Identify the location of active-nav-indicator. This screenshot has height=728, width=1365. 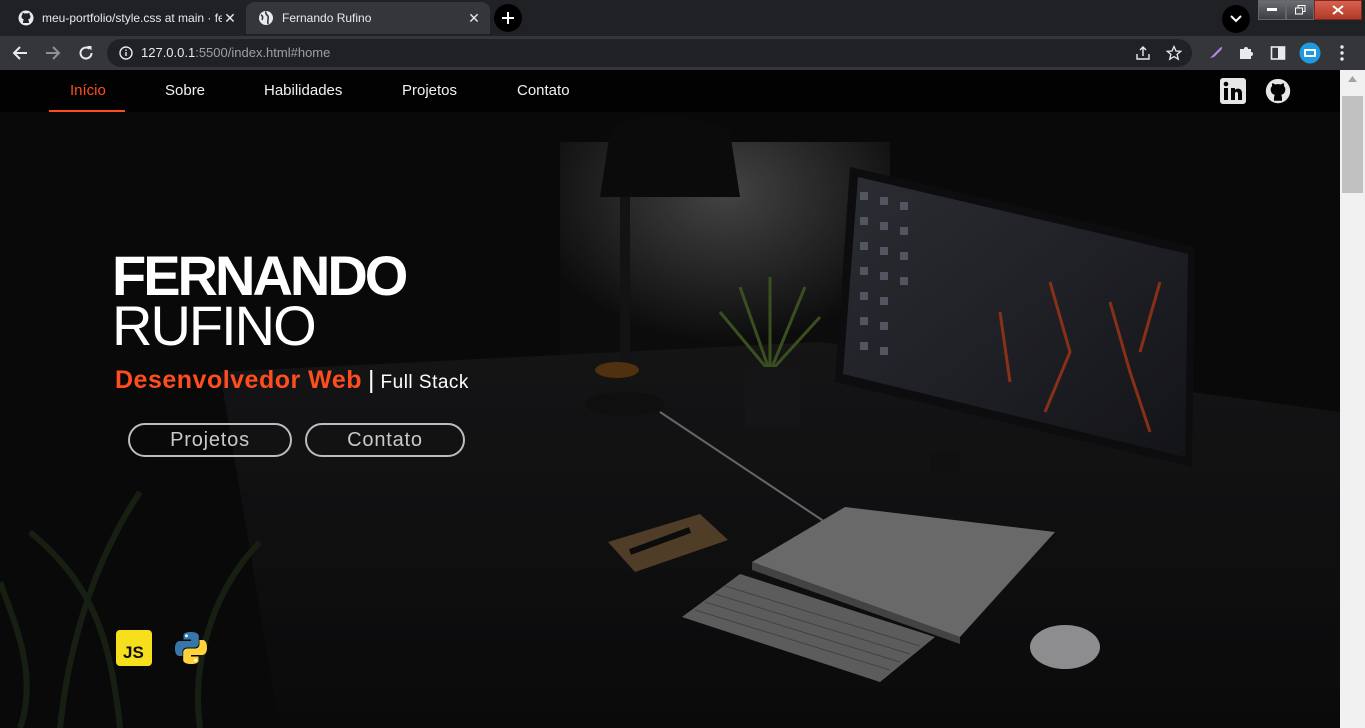
(87, 111).